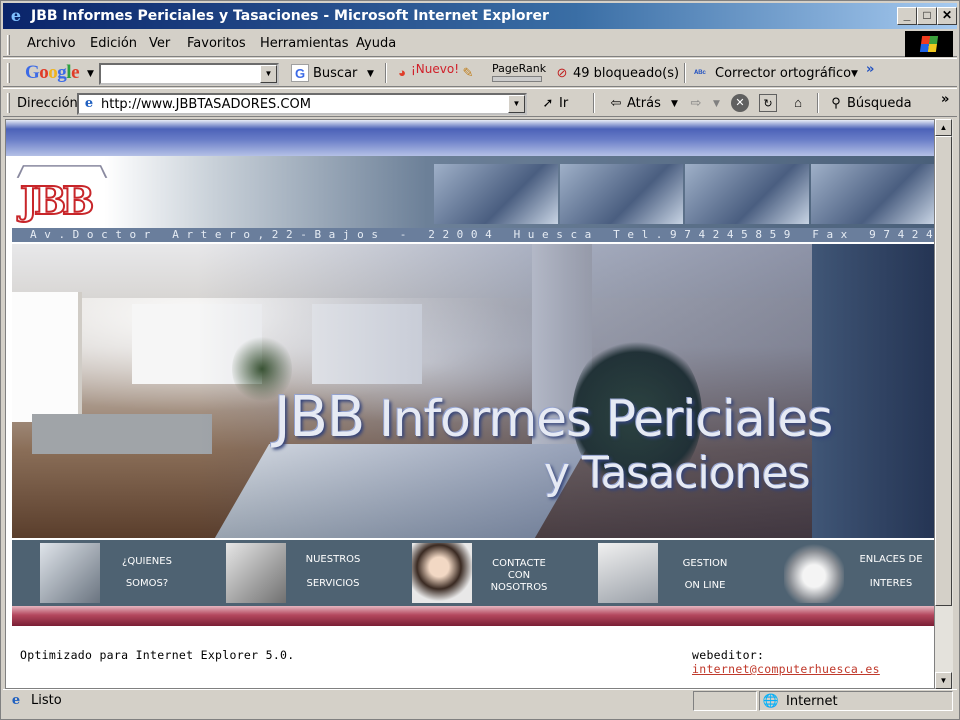 This screenshot has height=720, width=960. Describe the element at coordinates (700, 73) in the screenshot. I see `spellcheck-icon: ᴬᴮᶜ` at that location.